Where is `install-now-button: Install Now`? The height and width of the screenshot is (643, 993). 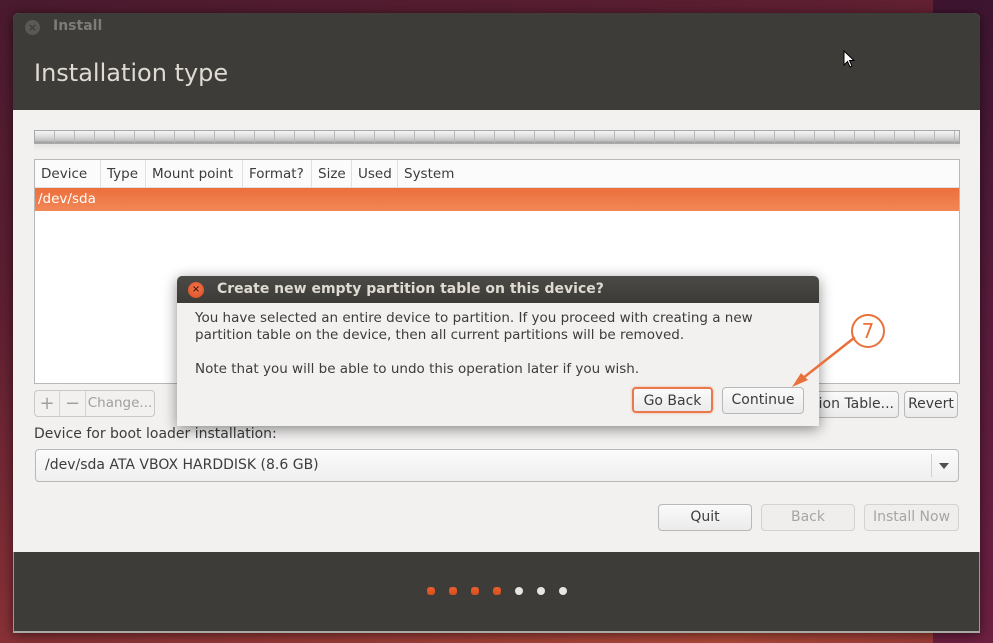
install-now-button: Install Now is located at coordinates (911, 517).